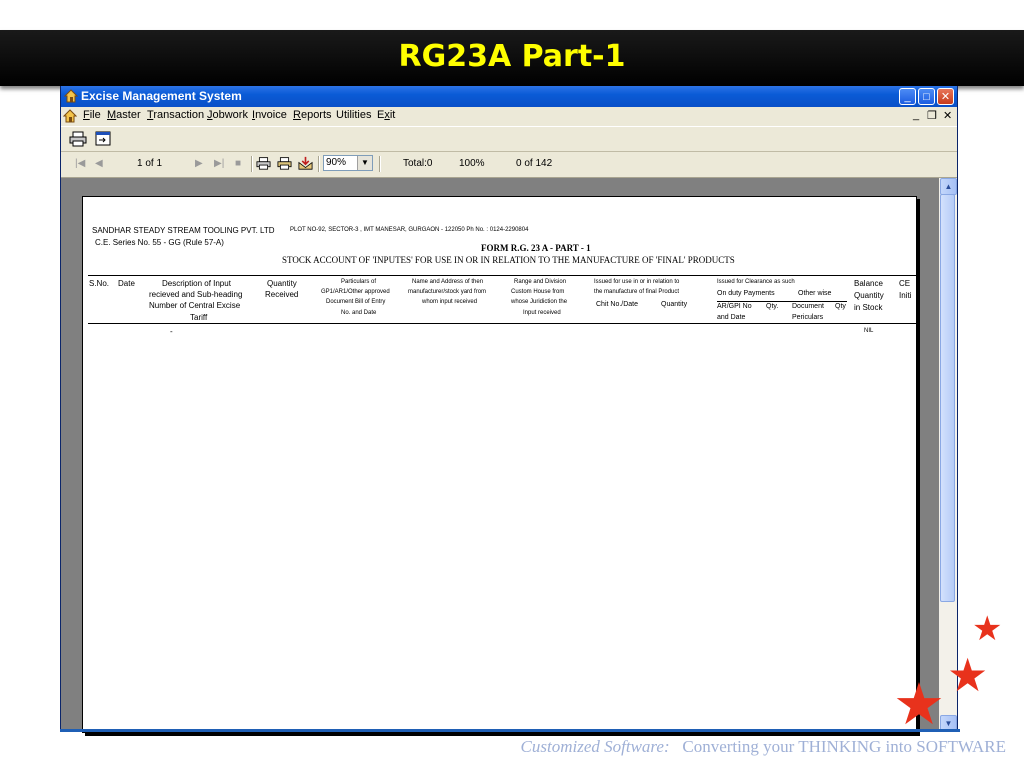 This screenshot has width=1024, height=768. I want to click on slide-banner: RG23A Part-1, so click(512, 58).